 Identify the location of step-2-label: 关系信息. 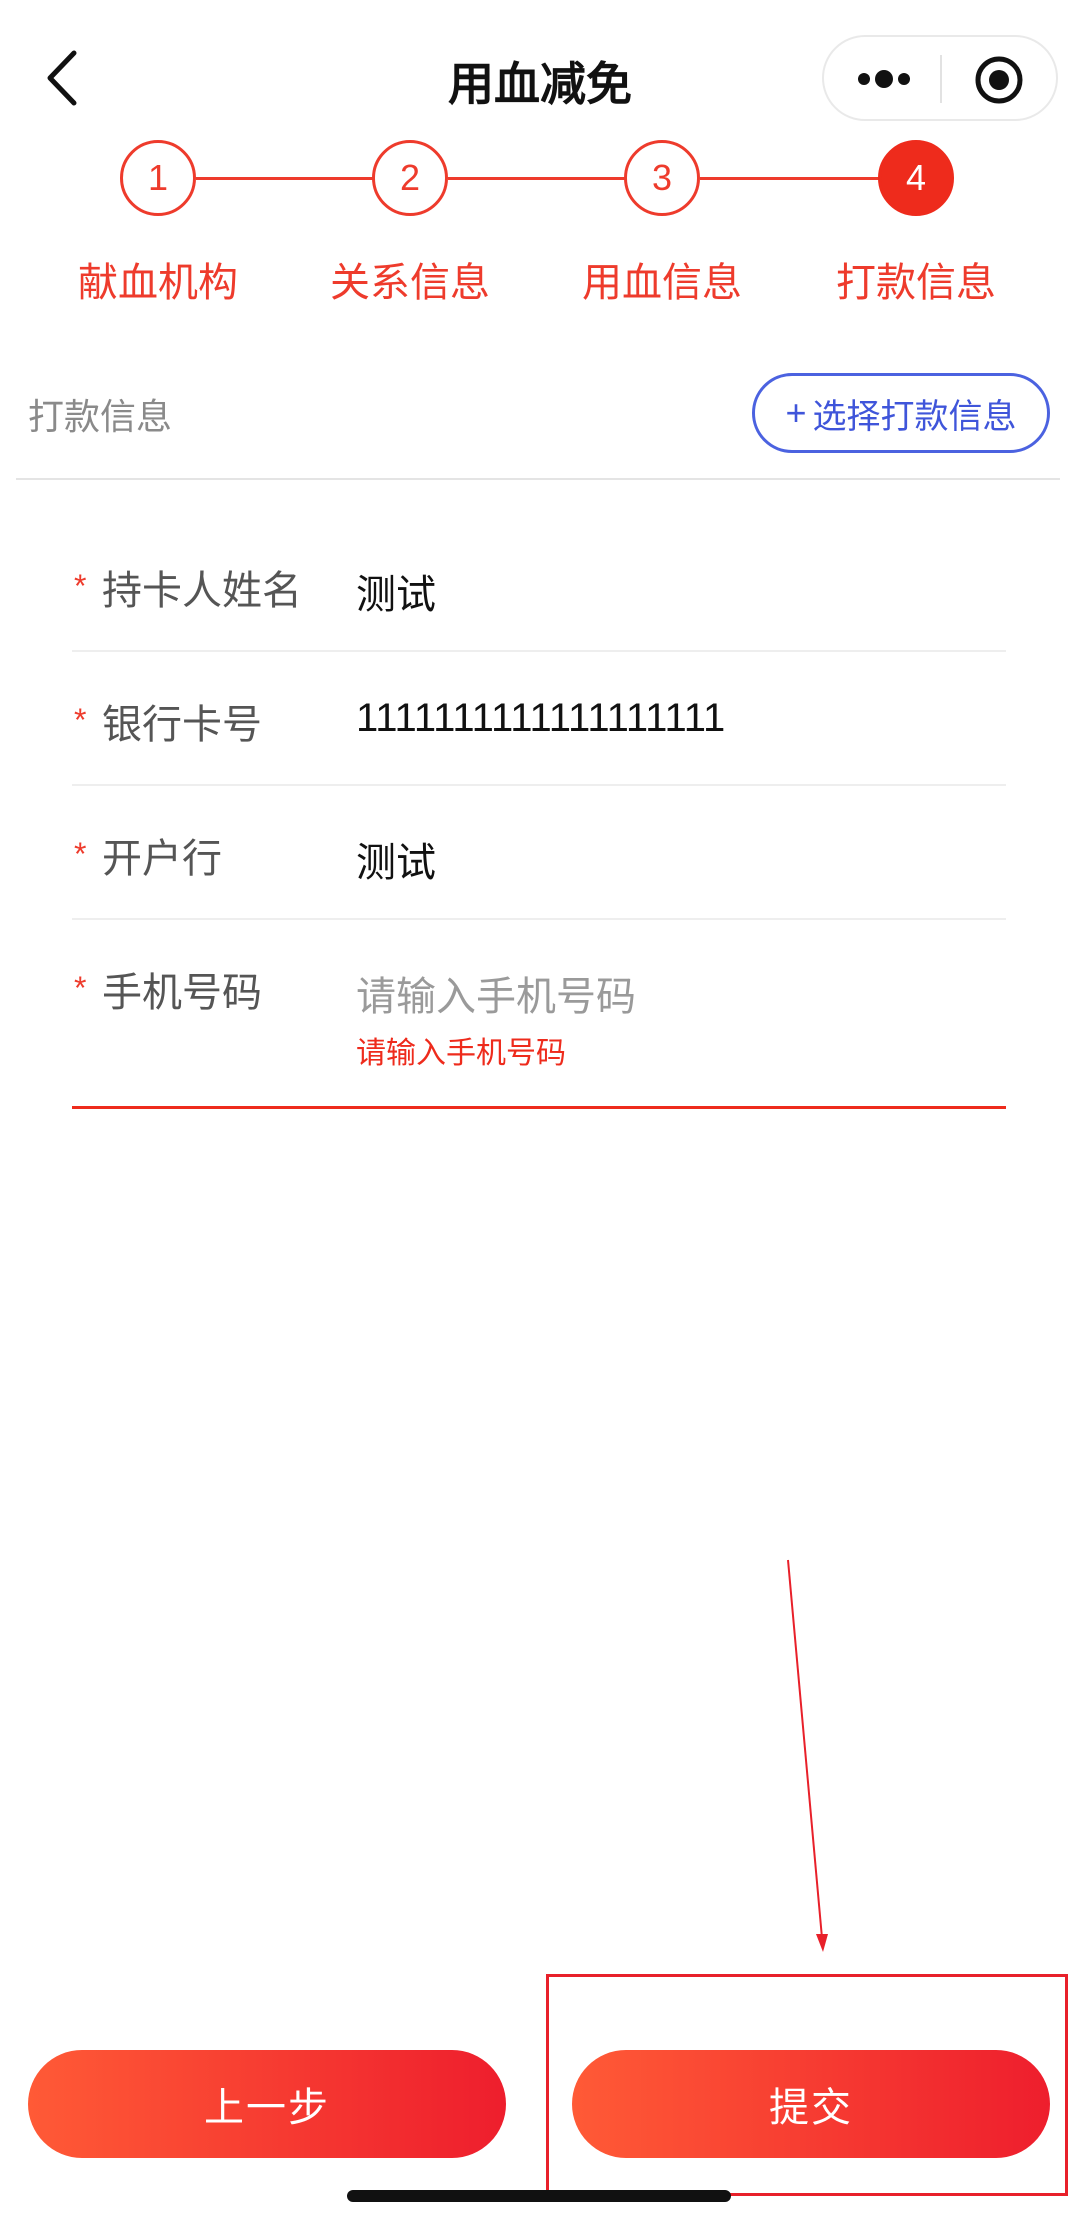
(410, 283).